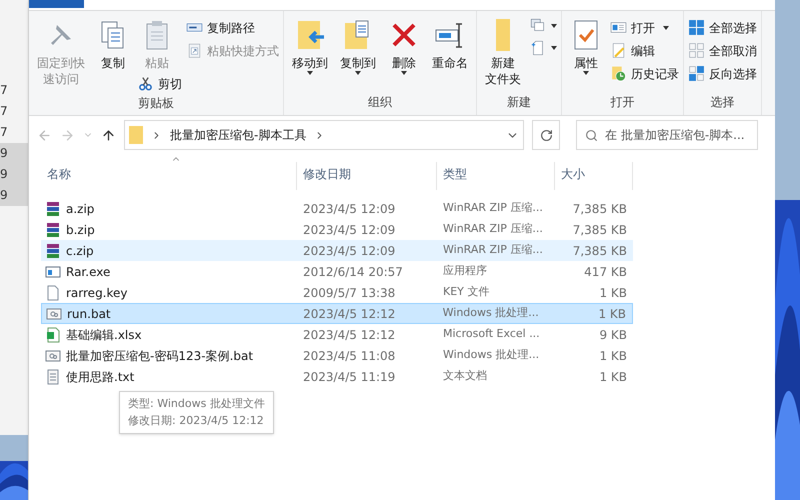  Describe the element at coordinates (310, 45) in the screenshot. I see `ribbon-button: 移动到` at that location.